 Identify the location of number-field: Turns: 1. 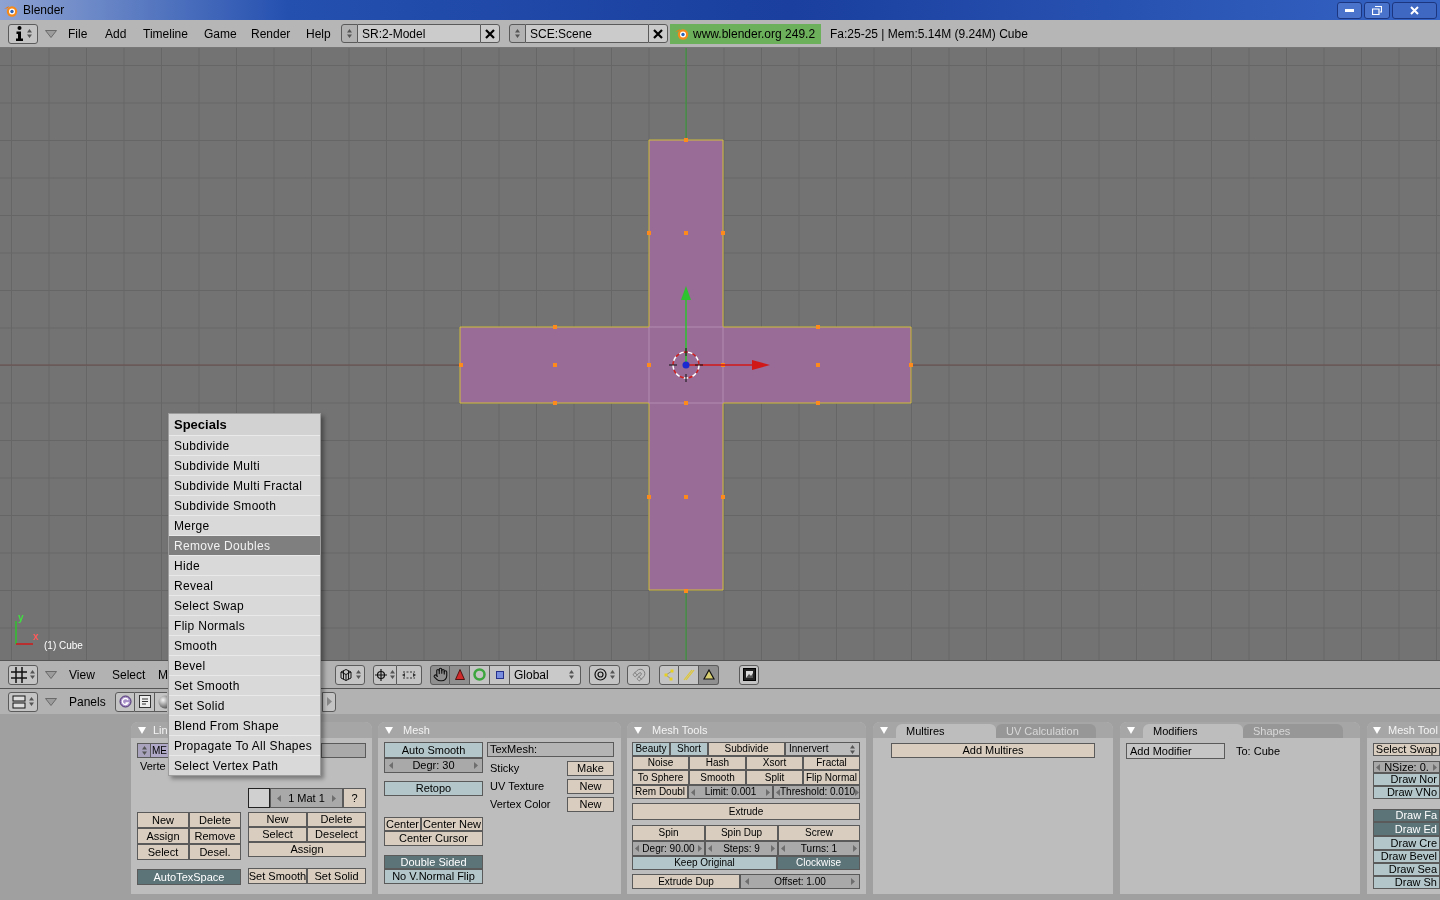
(819, 848).